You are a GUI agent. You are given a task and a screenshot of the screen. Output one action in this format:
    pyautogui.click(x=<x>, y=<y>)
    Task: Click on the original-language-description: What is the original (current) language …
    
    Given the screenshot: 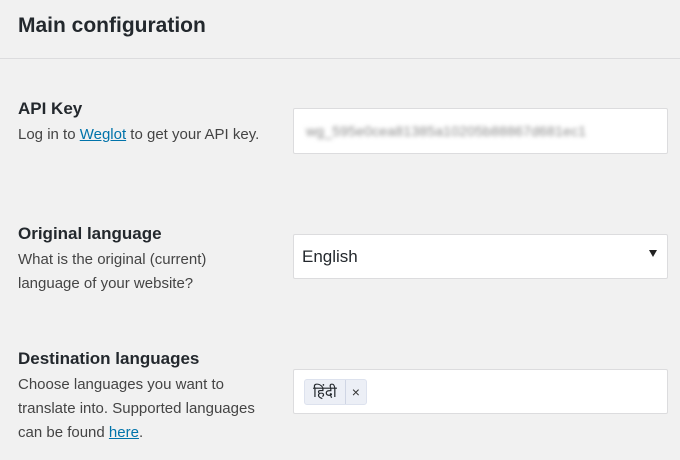 What is the action you would take?
    pyautogui.click(x=112, y=271)
    